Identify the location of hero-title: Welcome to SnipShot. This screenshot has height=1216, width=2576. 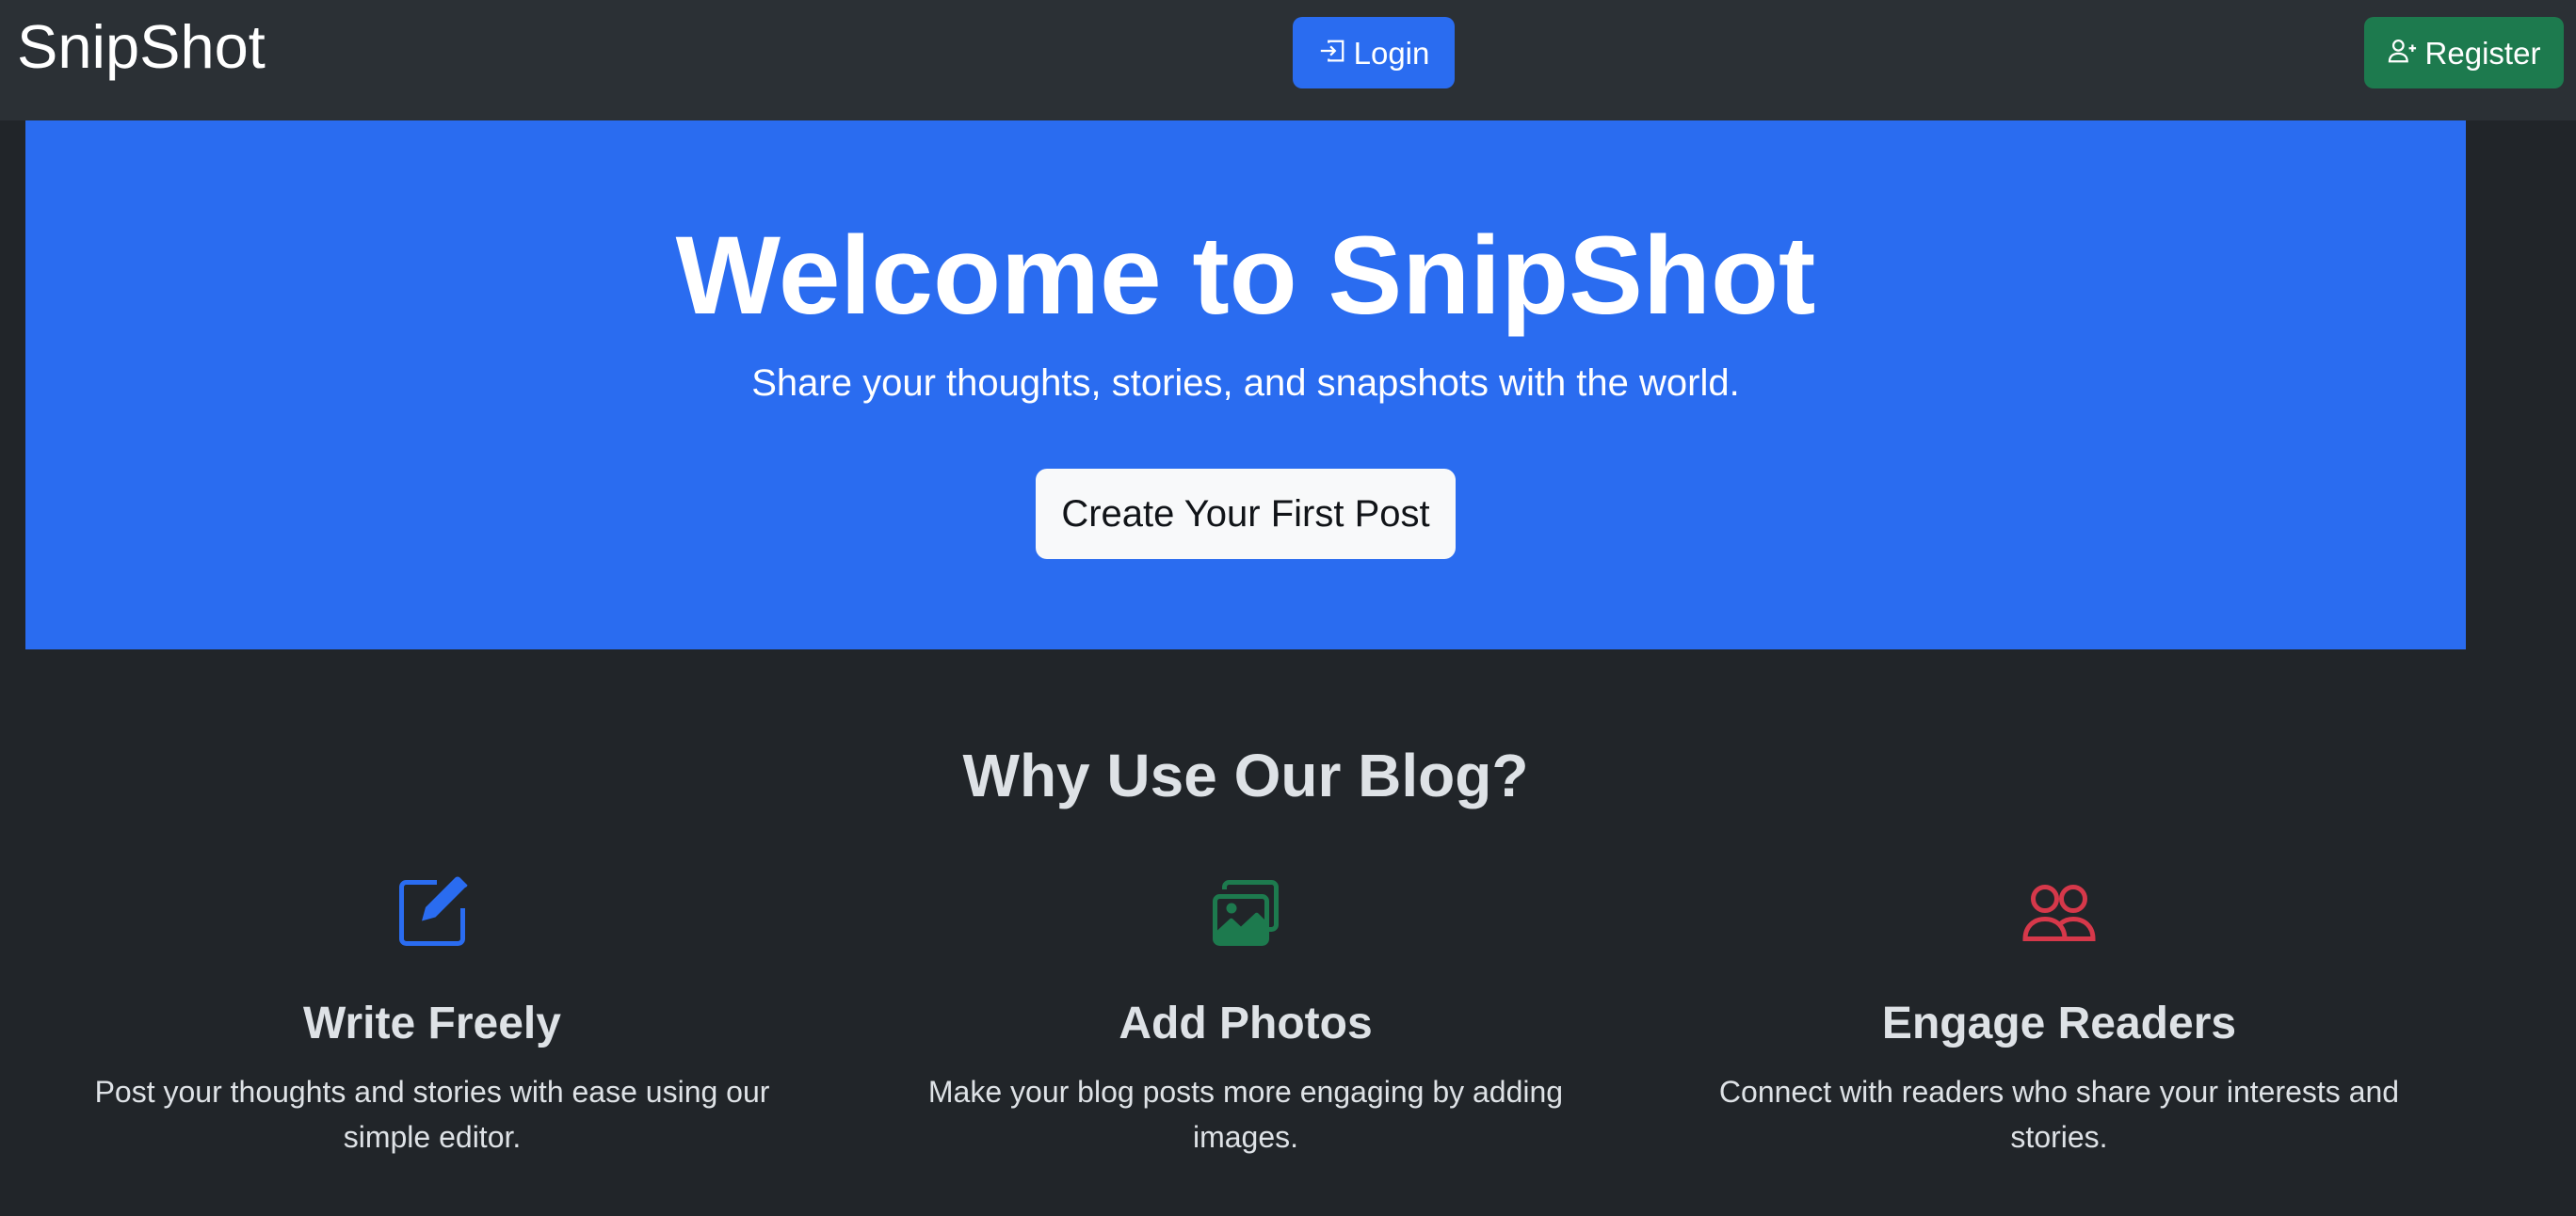
(1245, 276).